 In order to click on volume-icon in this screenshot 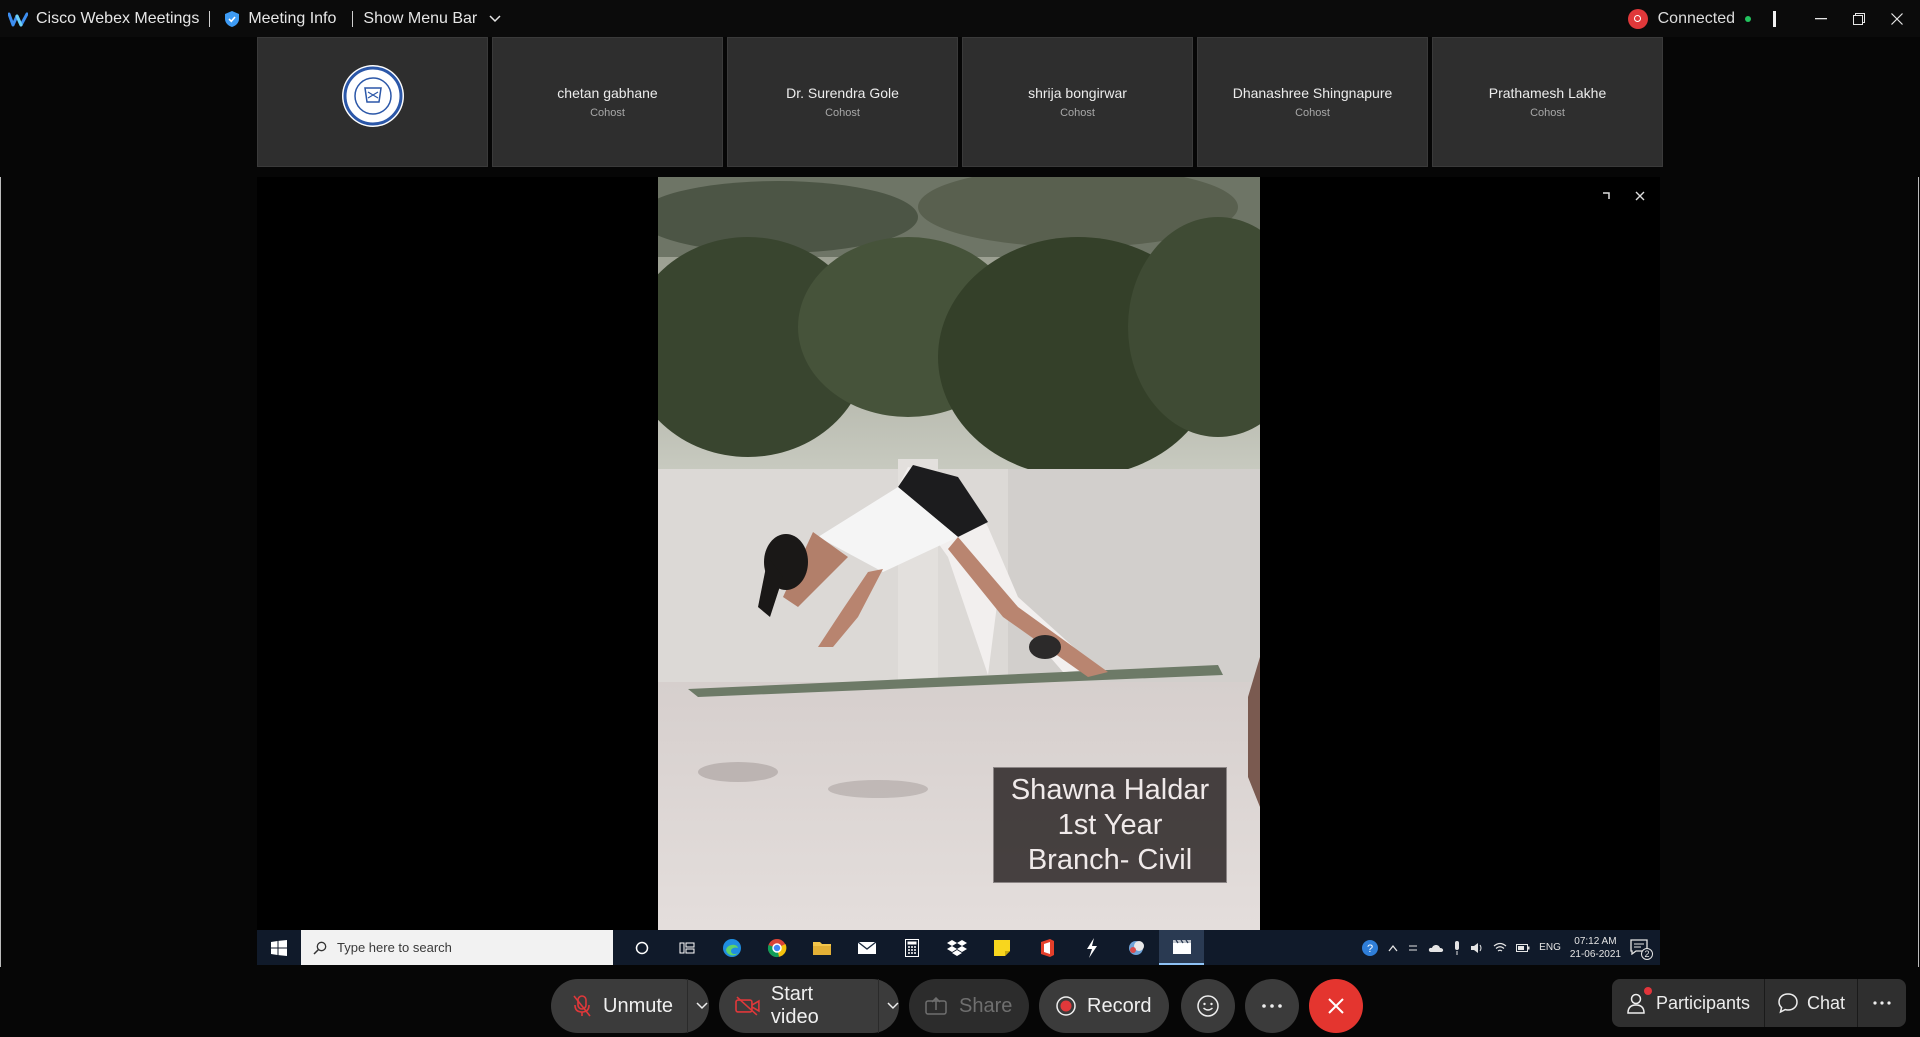, I will do `click(1476, 947)`.